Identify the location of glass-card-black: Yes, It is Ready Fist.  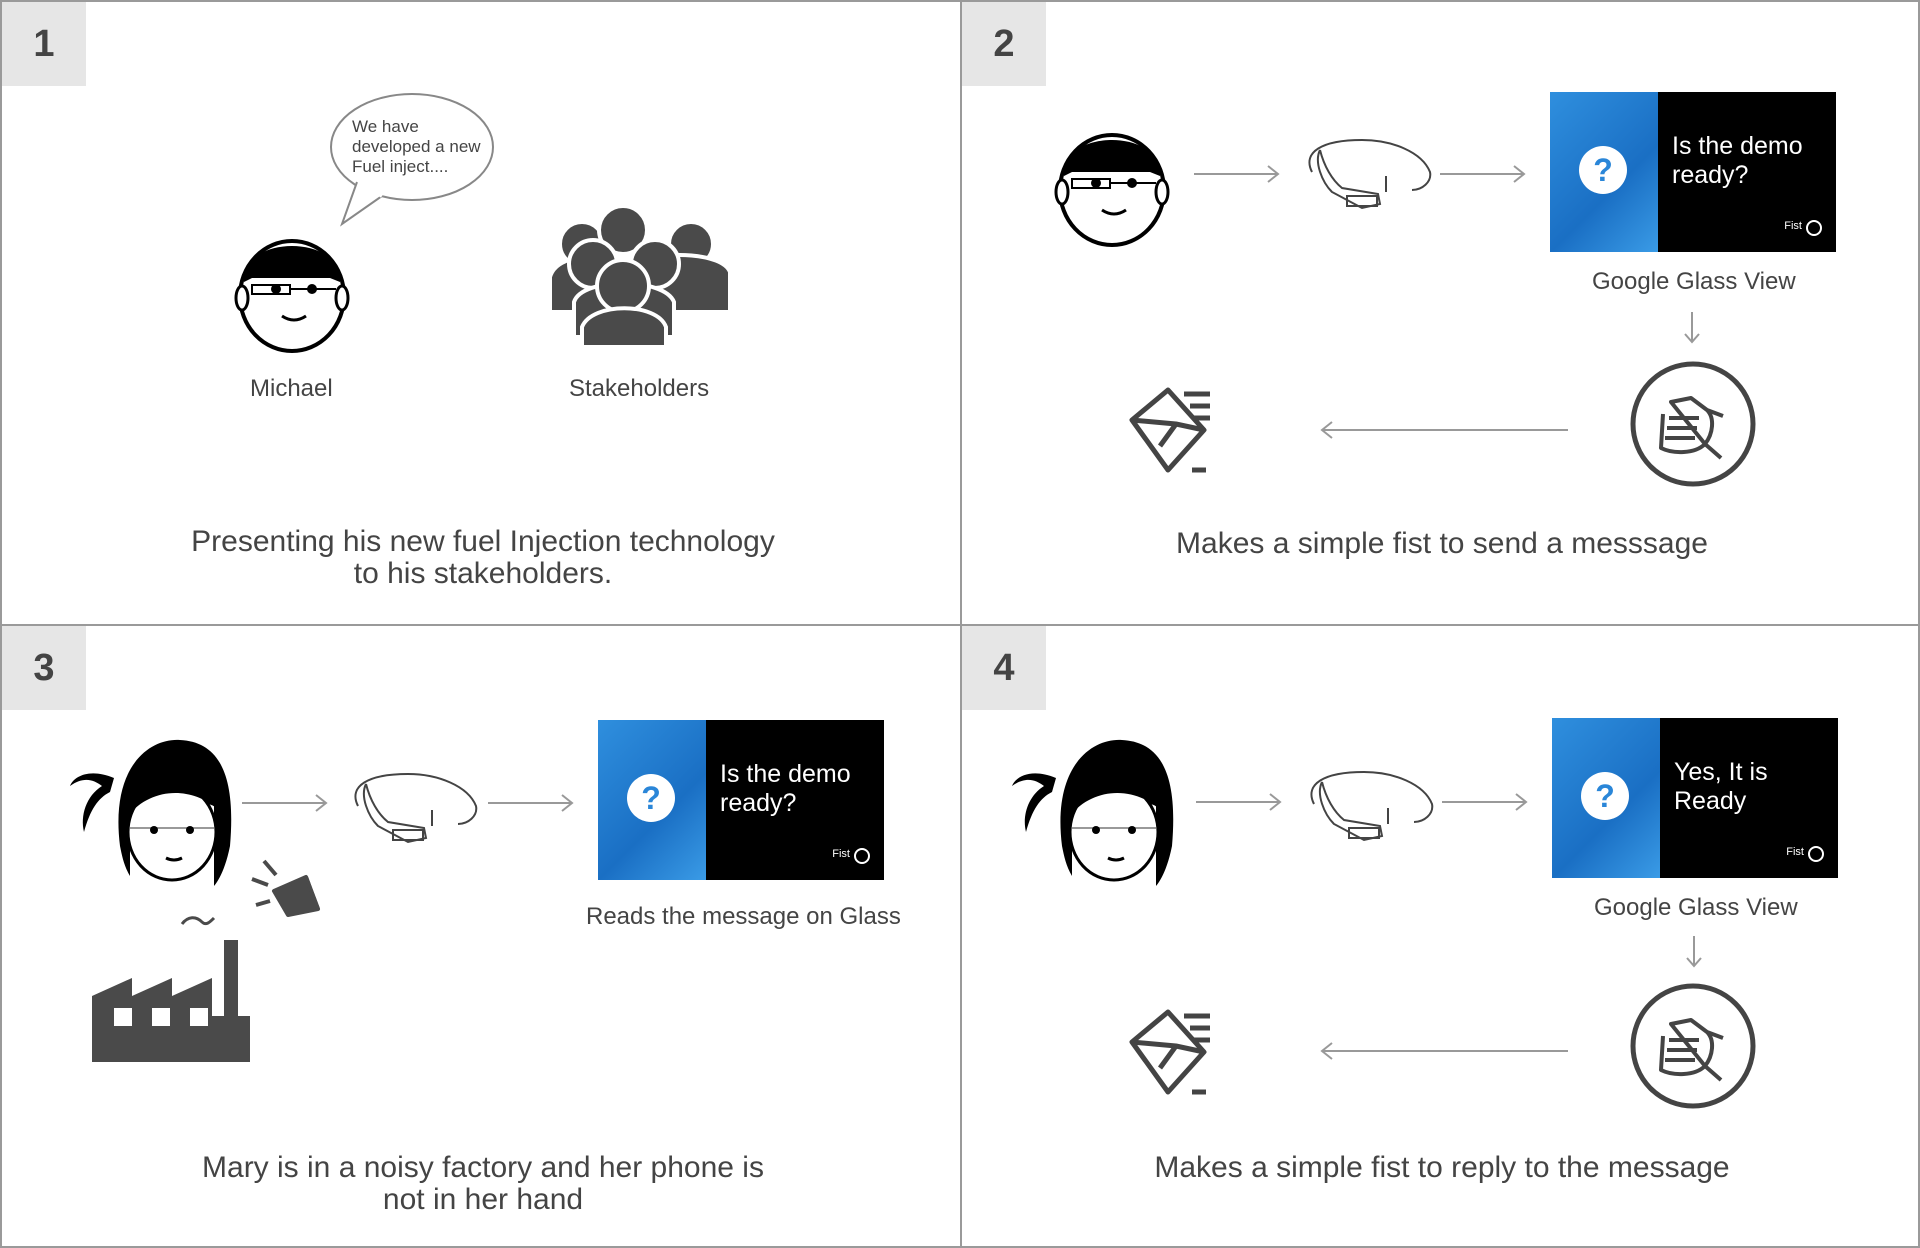
(1749, 798).